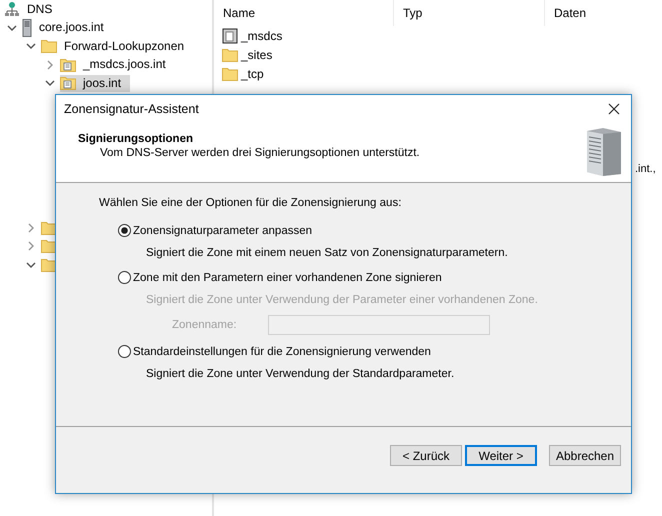 This screenshot has width=662, height=516. I want to click on list-item: _msdcs, so click(261, 35).